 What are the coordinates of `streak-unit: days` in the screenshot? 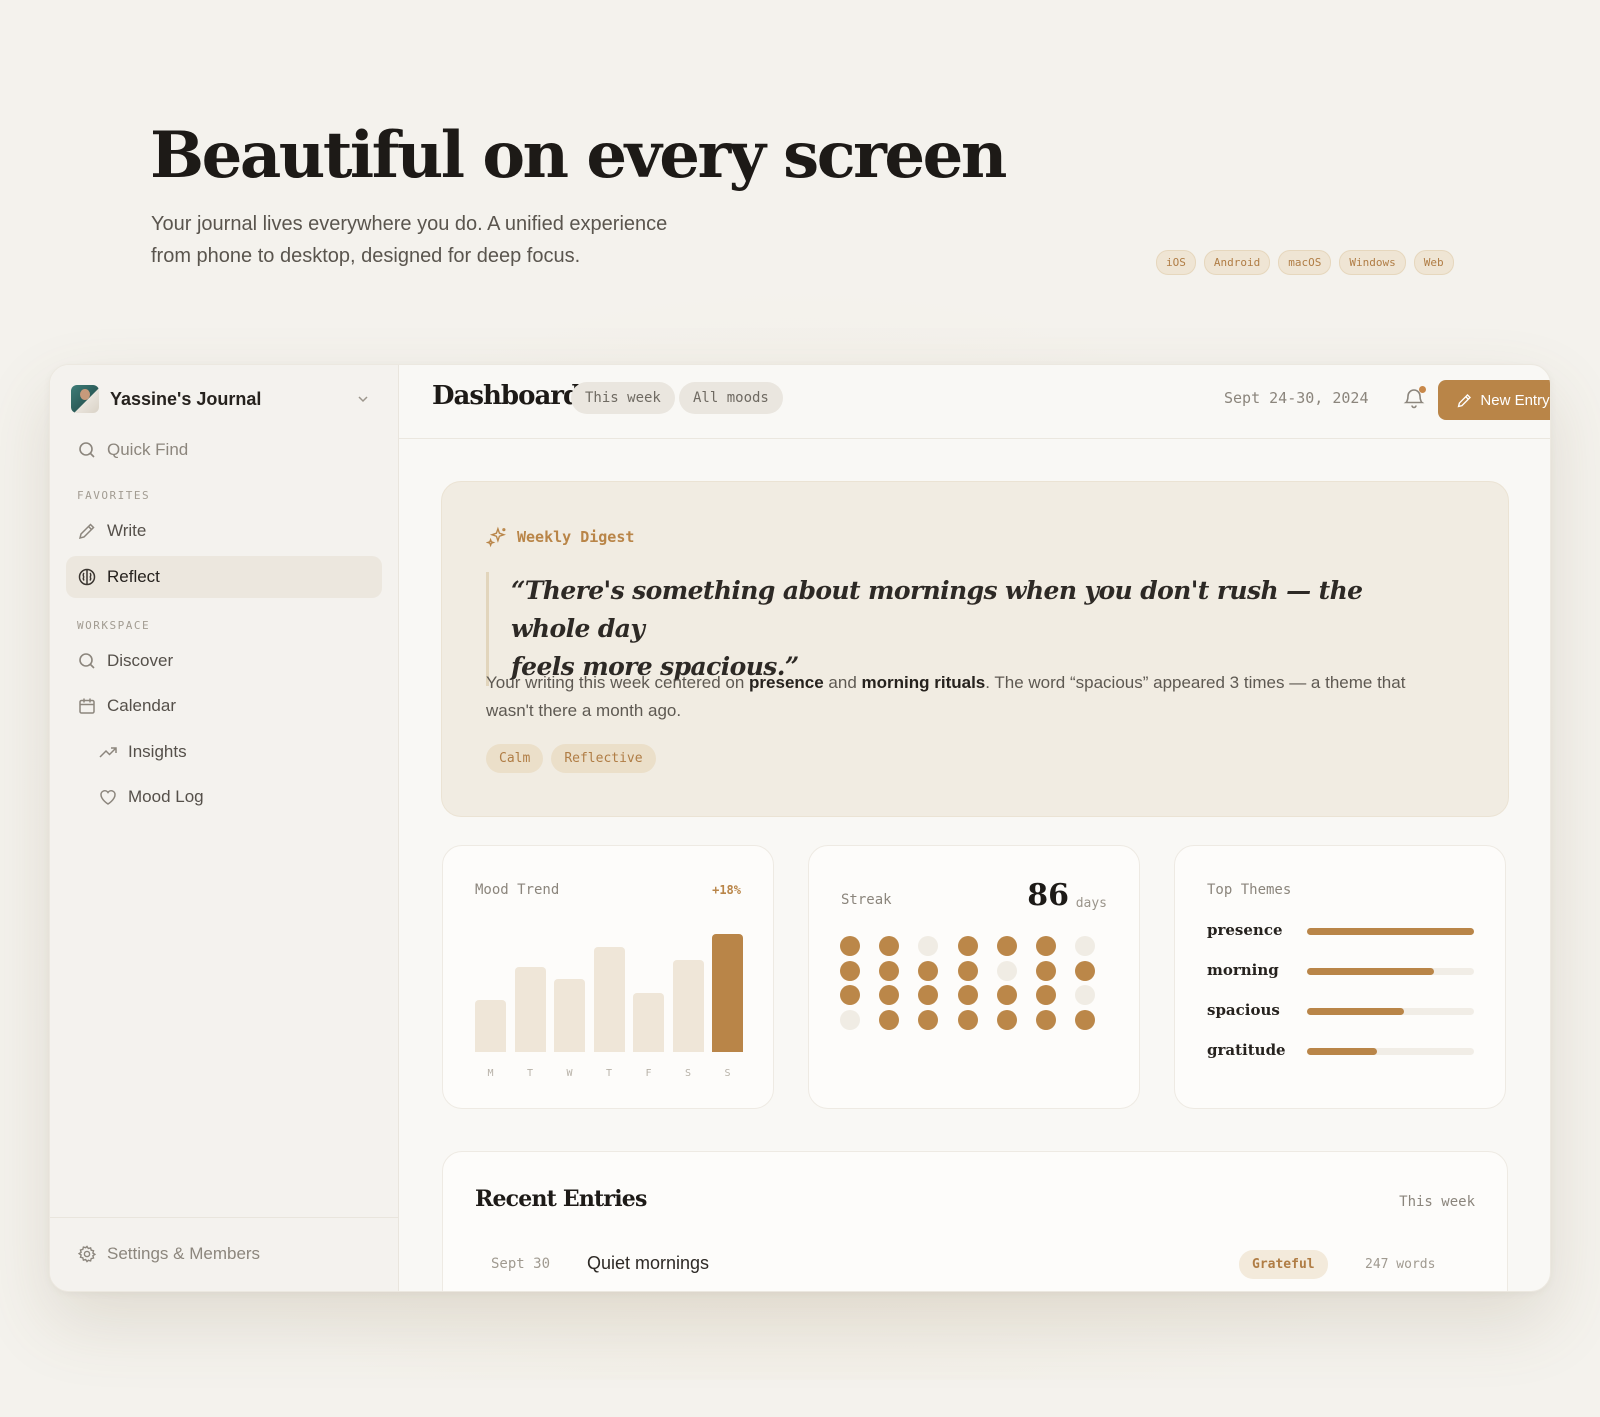 It's located at (1091, 903).